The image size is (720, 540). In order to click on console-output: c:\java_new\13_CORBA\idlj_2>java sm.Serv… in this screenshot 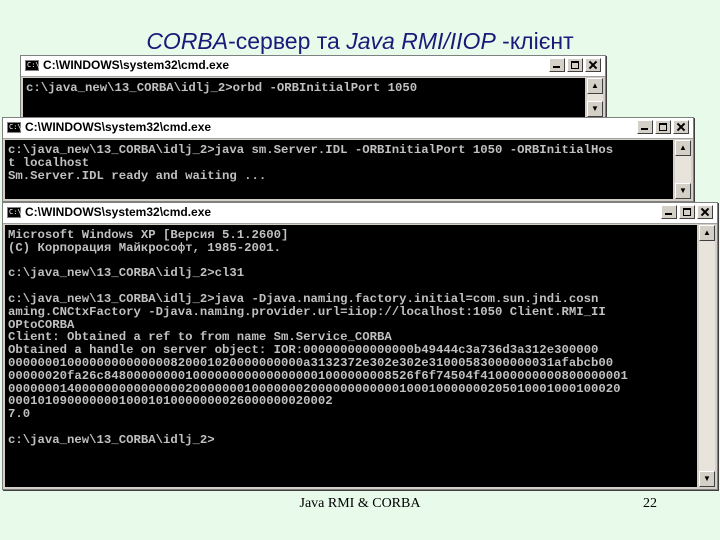, I will do `click(339, 169)`.